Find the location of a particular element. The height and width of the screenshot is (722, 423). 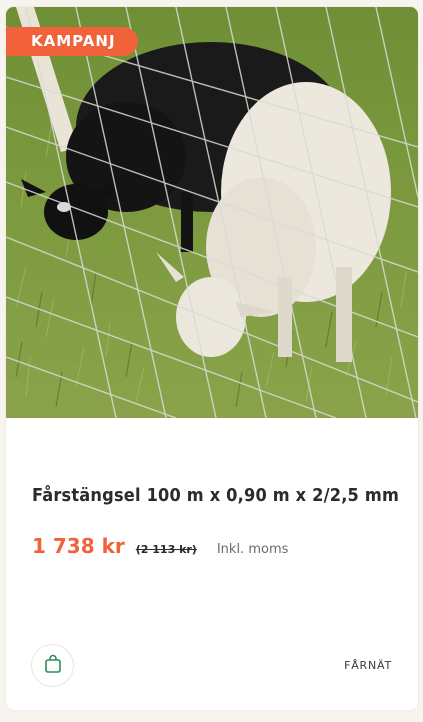

current-price: 1 738 kr is located at coordinates (78, 546).